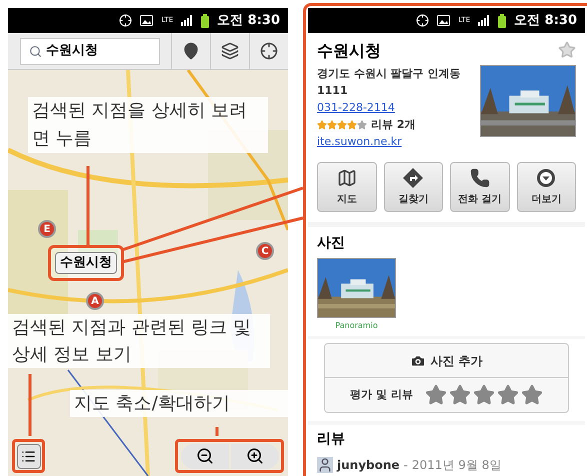 This screenshot has width=587, height=476. What do you see at coordinates (90, 51) in the screenshot?
I see `search-field: 수원시청` at bounding box center [90, 51].